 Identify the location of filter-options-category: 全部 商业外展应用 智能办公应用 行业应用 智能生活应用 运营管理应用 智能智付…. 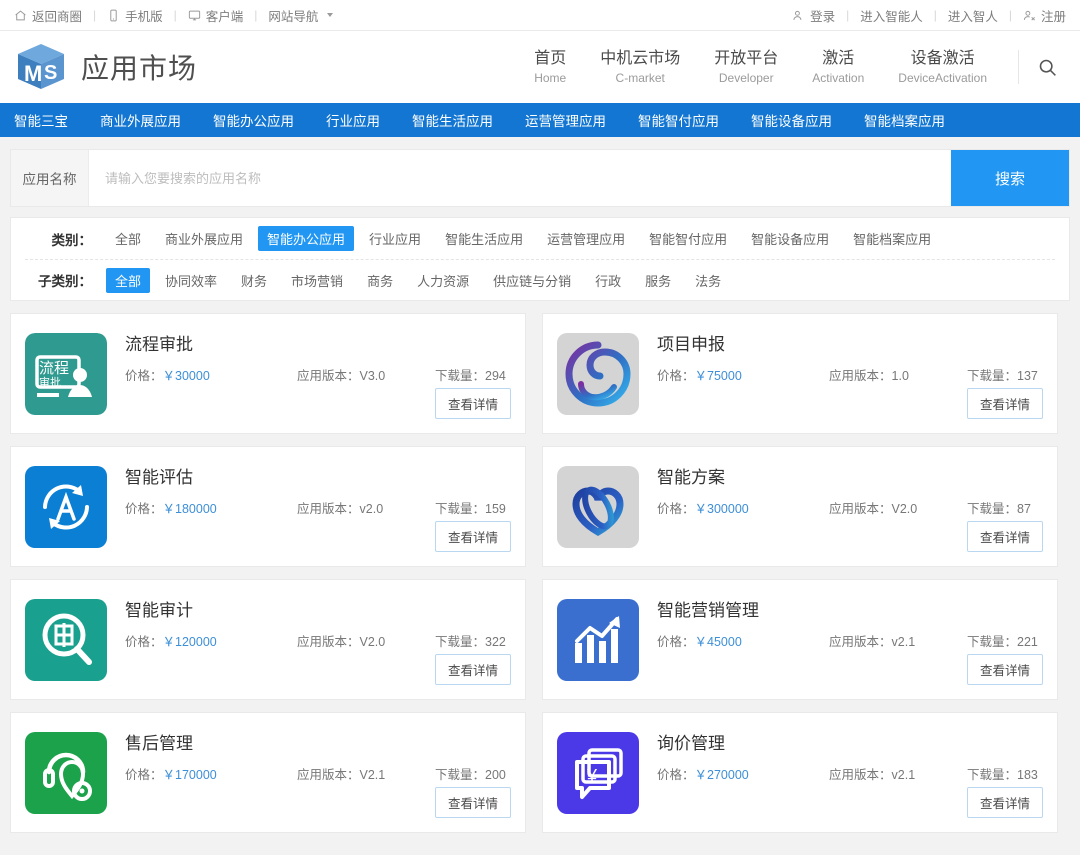
(523, 238).